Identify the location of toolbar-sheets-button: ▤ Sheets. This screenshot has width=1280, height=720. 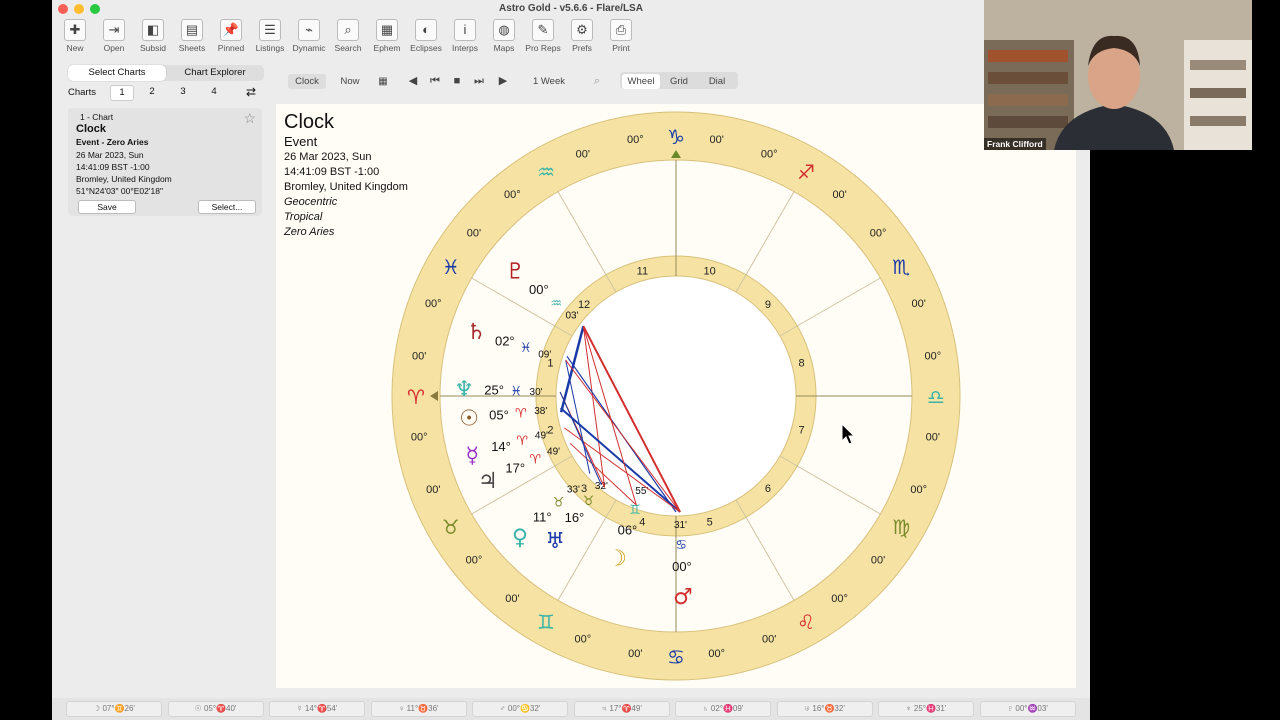
(192, 39).